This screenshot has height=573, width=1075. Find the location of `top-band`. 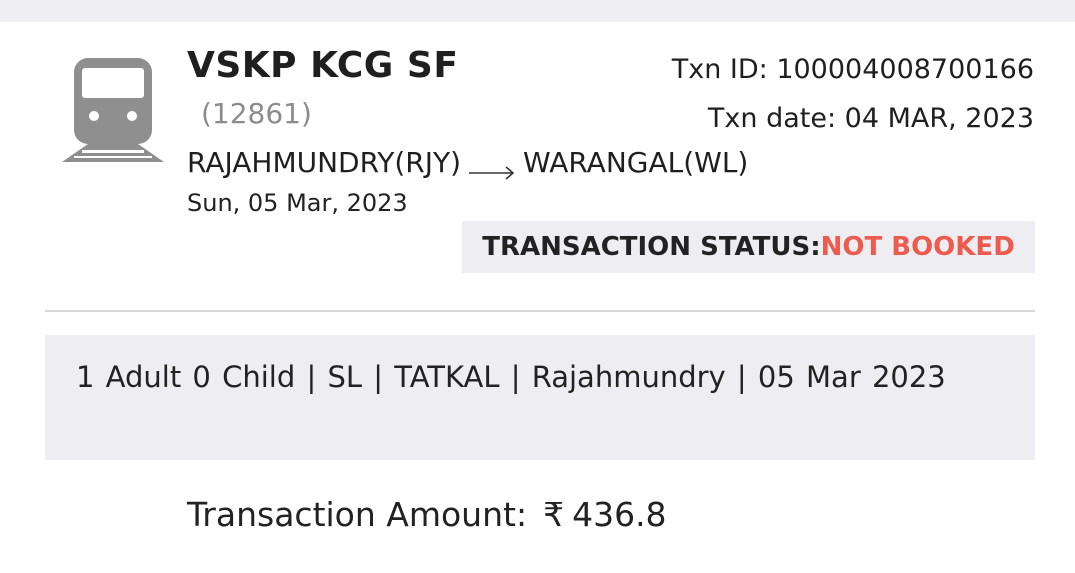

top-band is located at coordinates (537, 11).